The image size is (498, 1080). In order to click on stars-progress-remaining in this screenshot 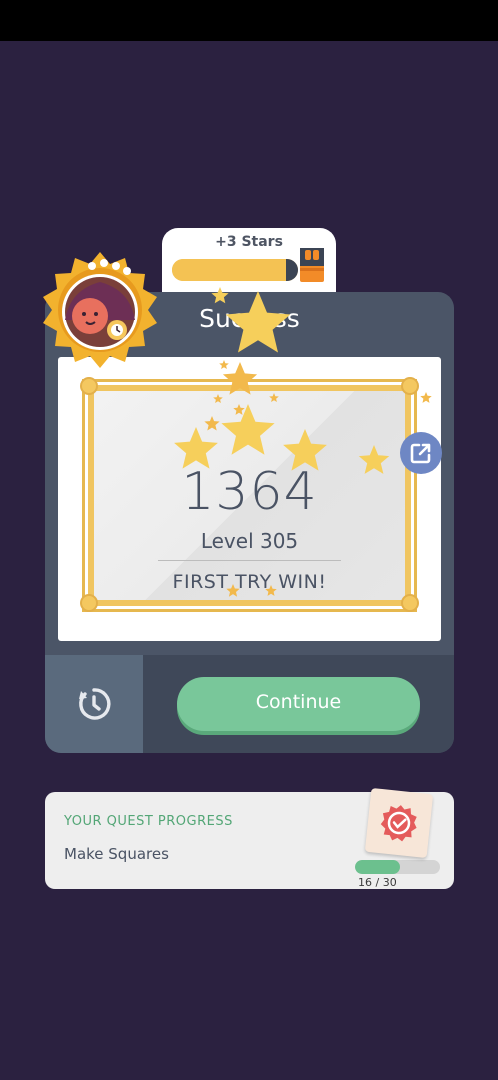, I will do `click(292, 270)`.